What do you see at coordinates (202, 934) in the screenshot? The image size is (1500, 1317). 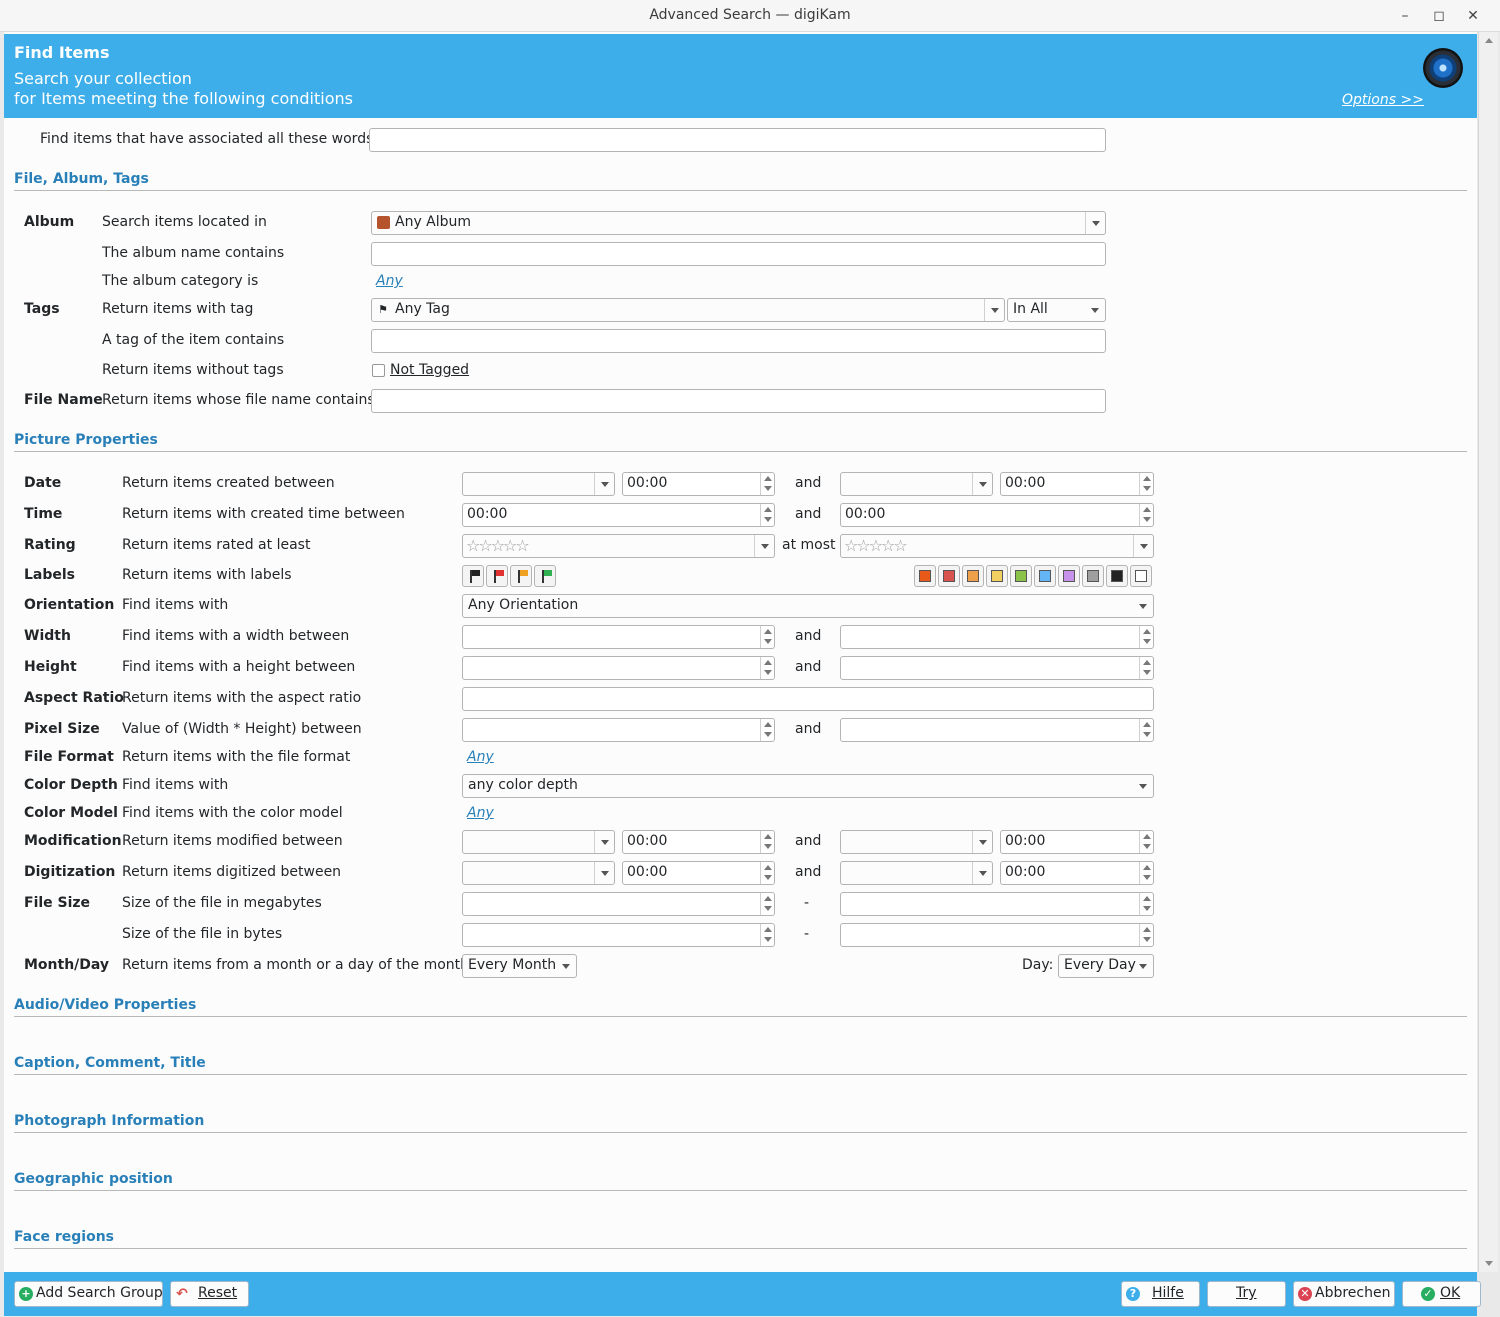 I see `size-bytes-label: Size of the file in bytes` at bounding box center [202, 934].